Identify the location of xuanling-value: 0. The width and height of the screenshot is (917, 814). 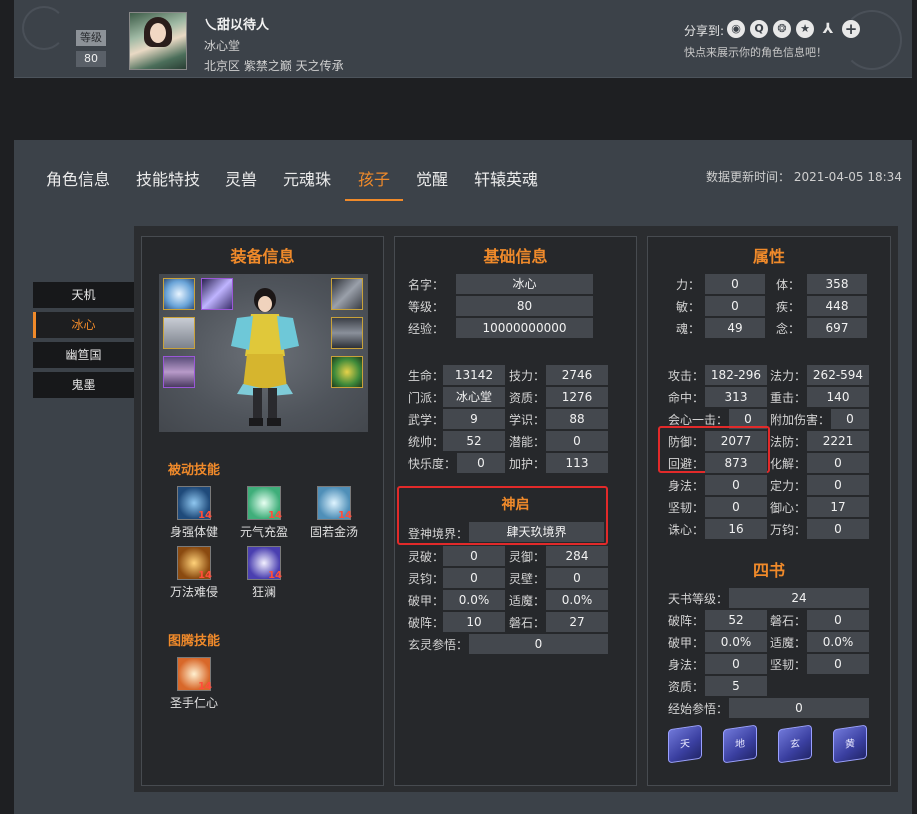
(538, 644).